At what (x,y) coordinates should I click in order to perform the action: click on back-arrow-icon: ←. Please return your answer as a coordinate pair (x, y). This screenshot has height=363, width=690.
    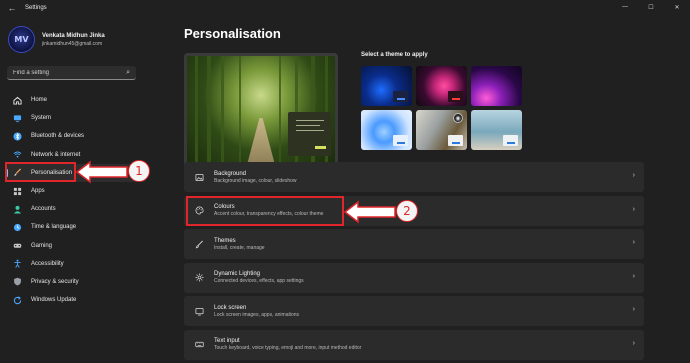
    Looking at the image, I should click on (12, 8).